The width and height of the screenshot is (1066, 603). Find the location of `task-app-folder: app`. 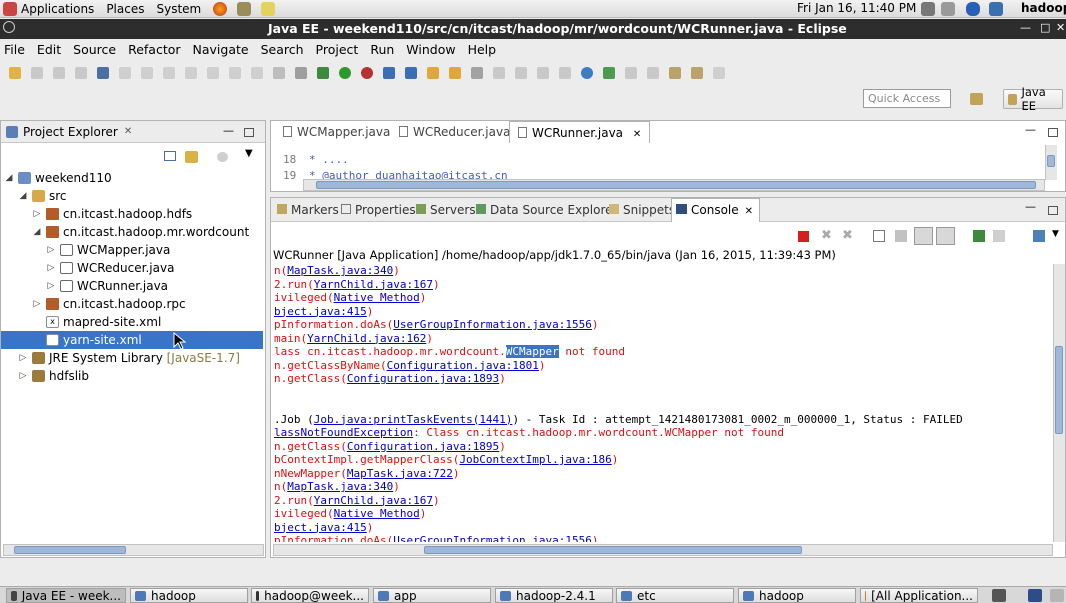

task-app-folder: app is located at coordinates (432, 595).